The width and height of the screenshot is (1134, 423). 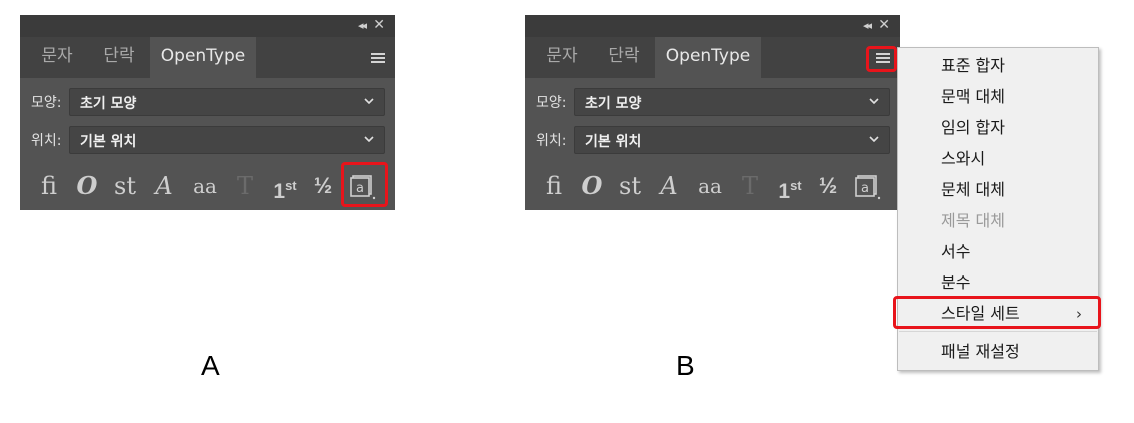 What do you see at coordinates (210, 365) in the screenshot?
I see `caption-a: A` at bounding box center [210, 365].